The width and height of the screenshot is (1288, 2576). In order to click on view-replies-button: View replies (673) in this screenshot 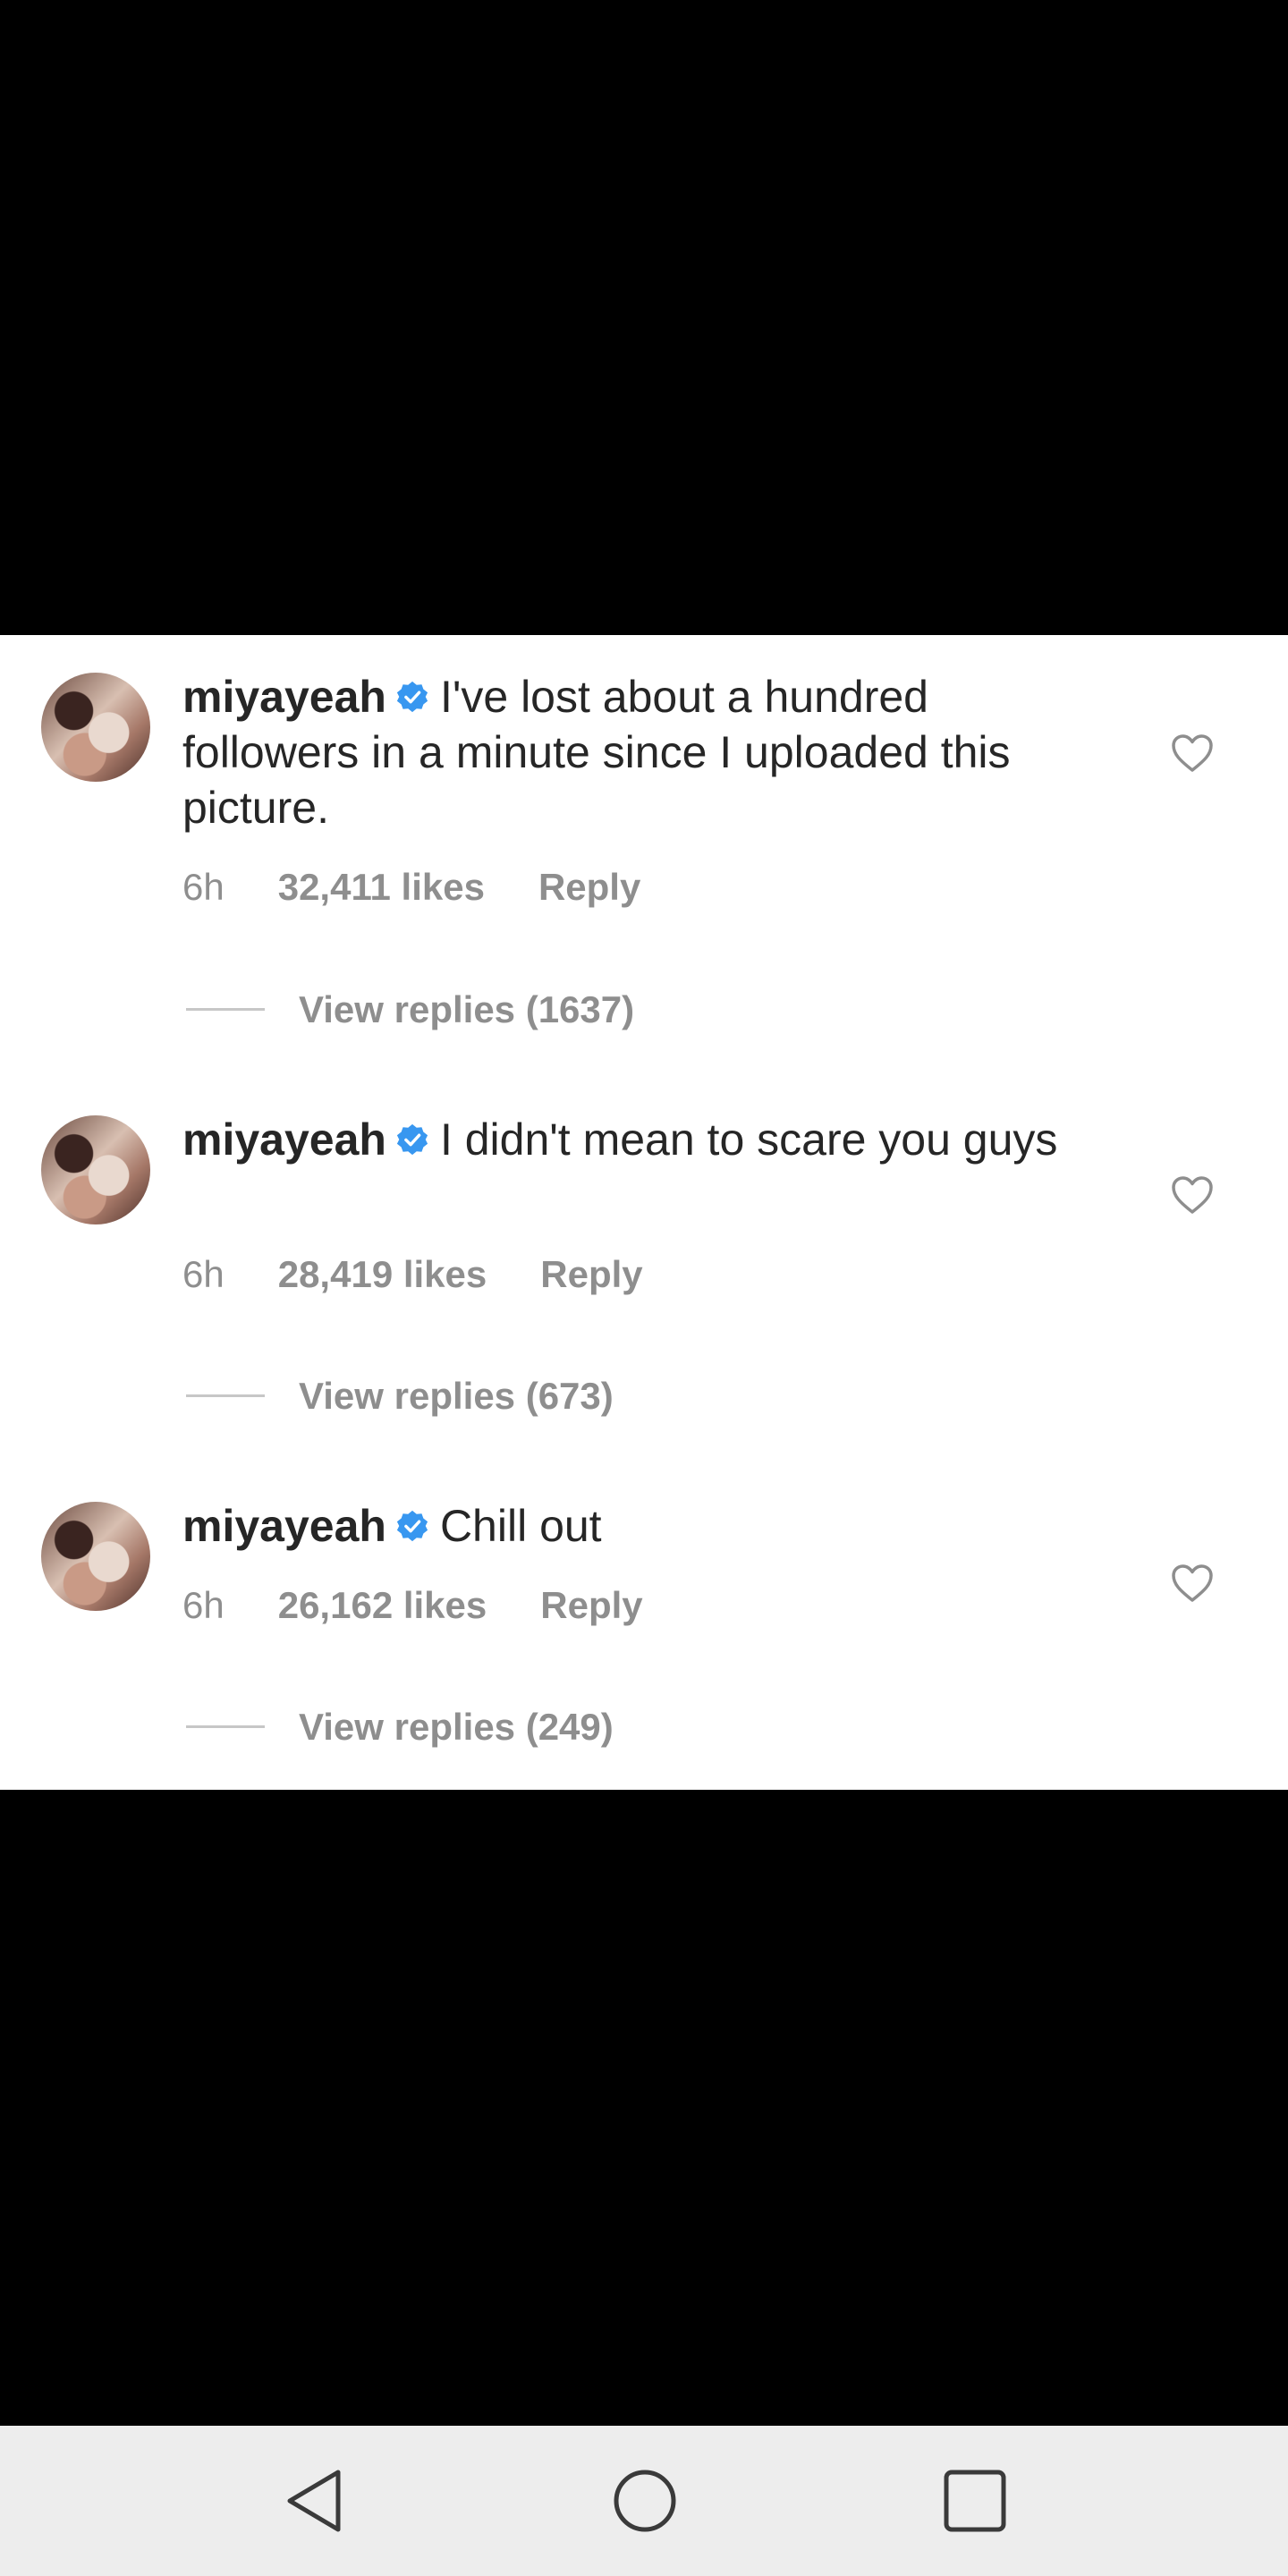, I will do `click(398, 1396)`.